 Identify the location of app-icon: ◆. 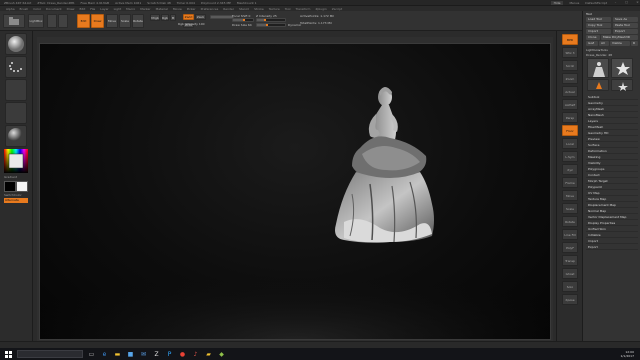
(221, 354).